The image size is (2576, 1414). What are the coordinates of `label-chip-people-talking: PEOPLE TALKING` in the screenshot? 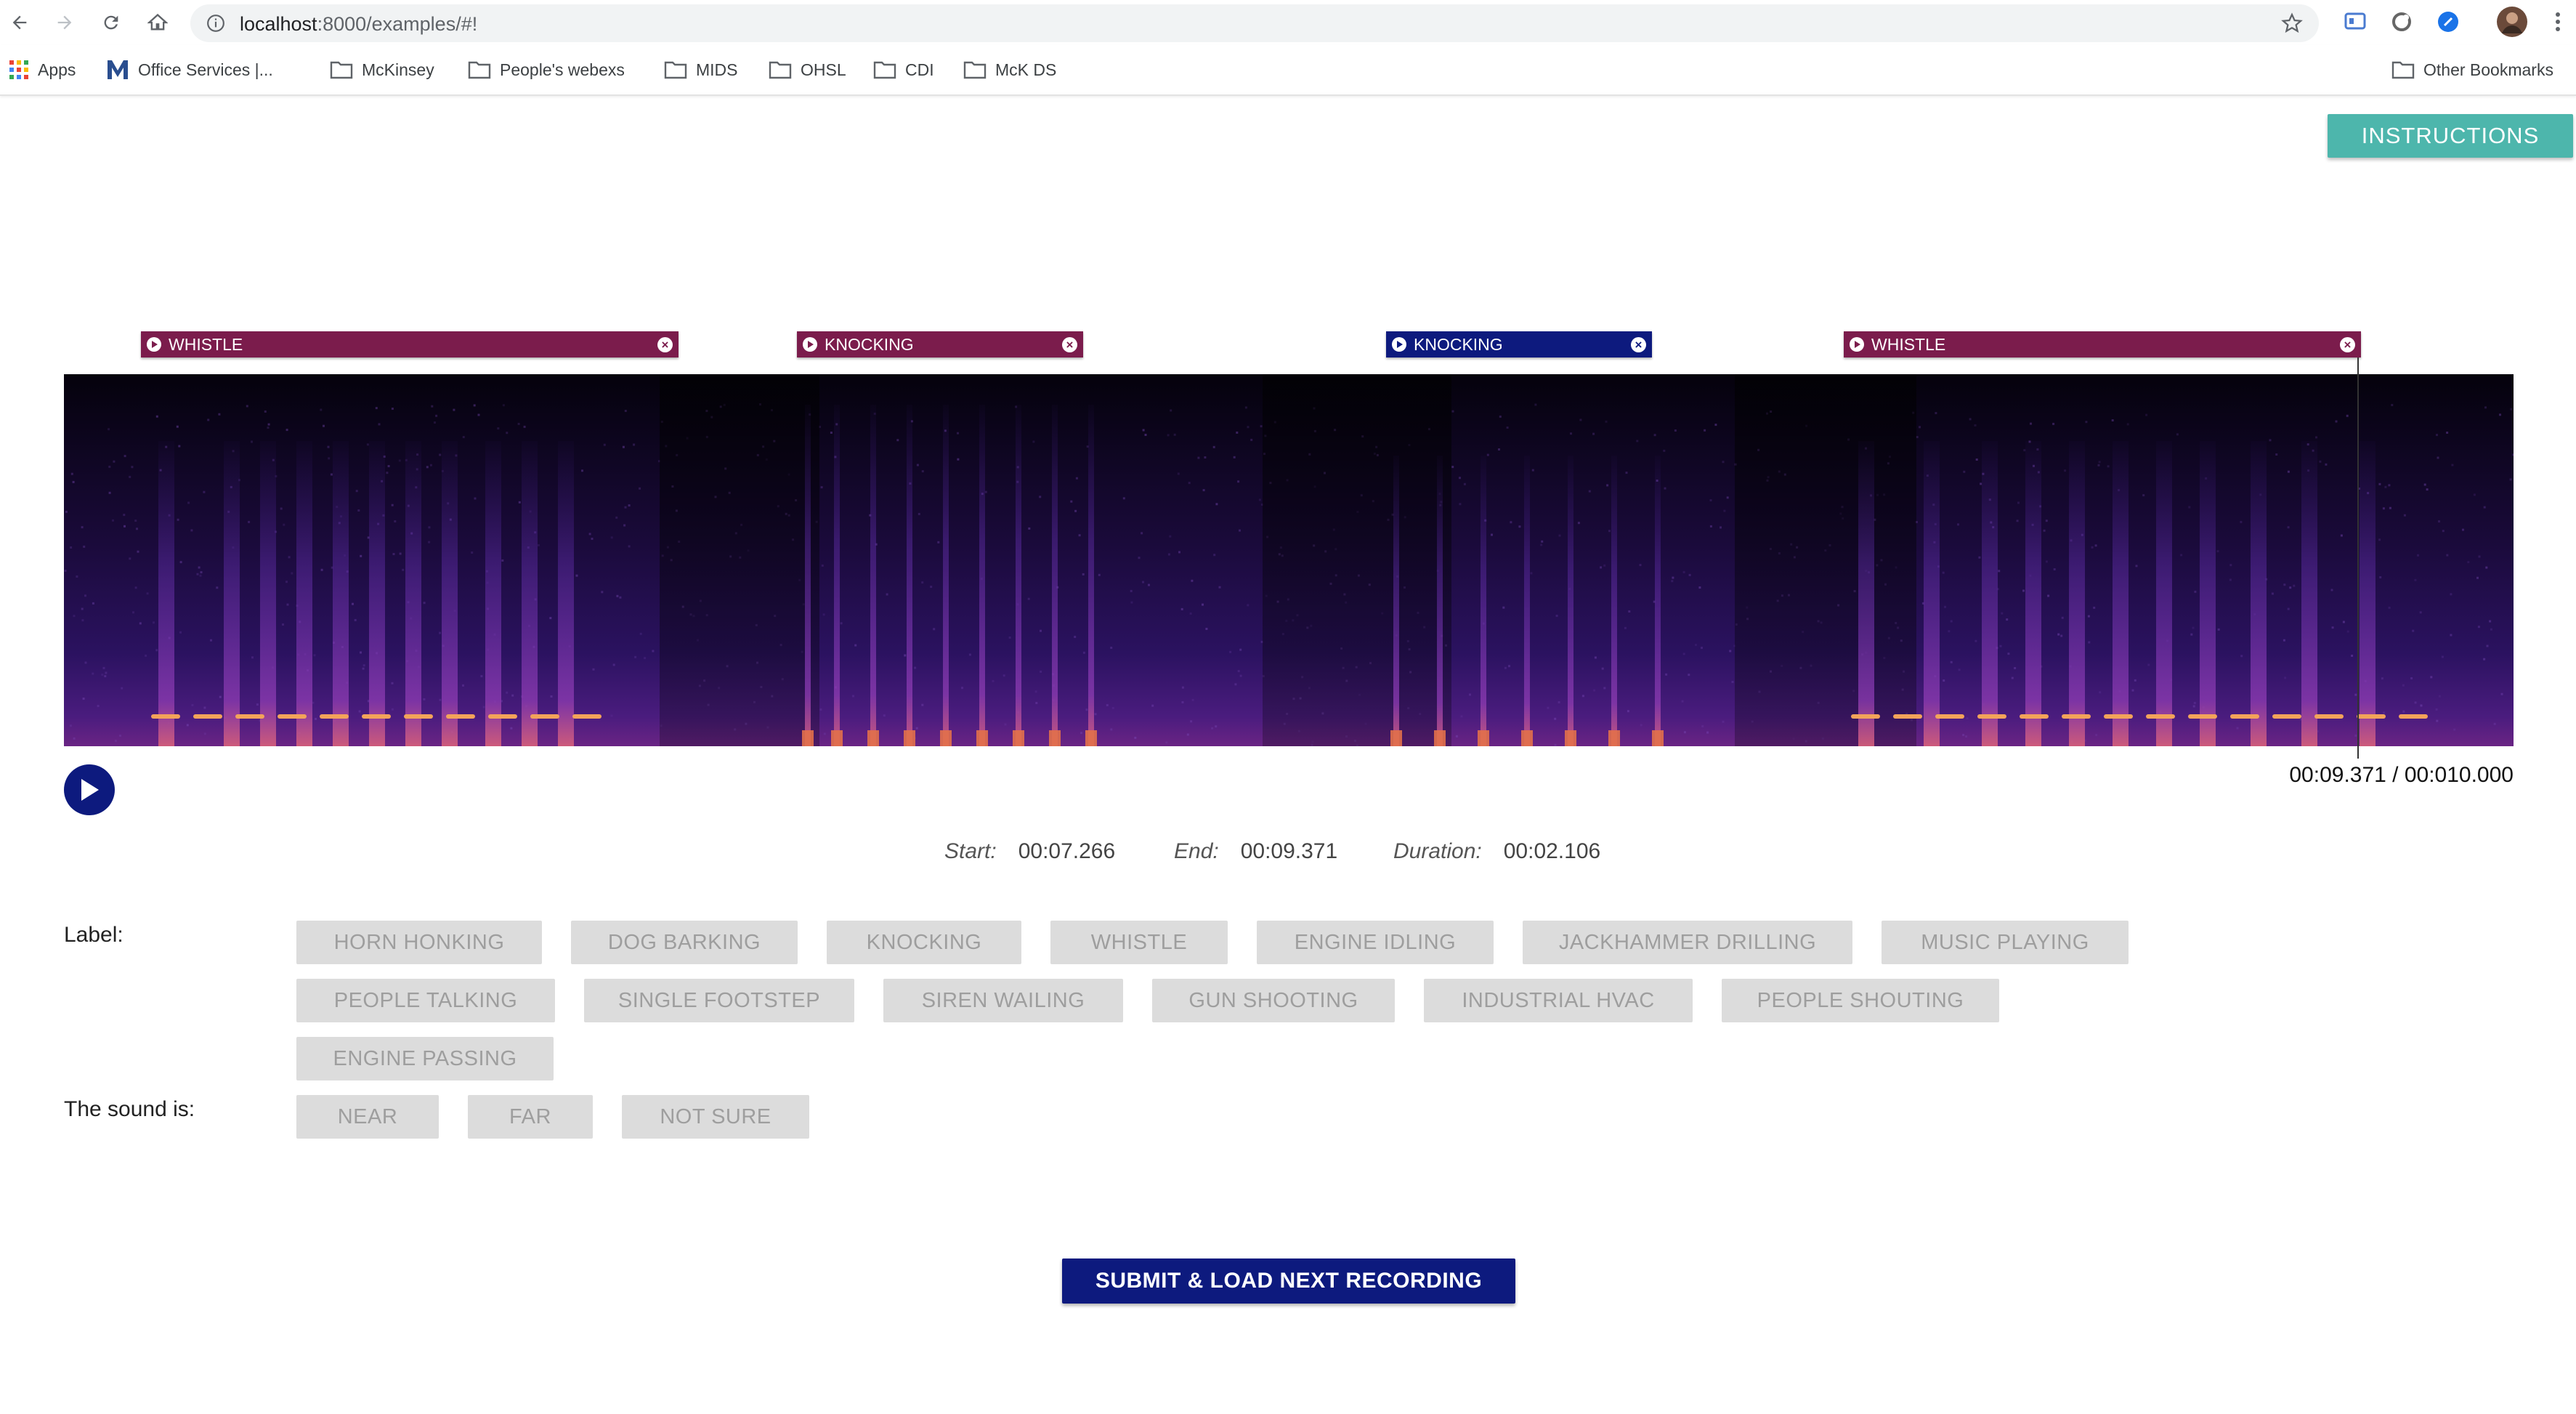 It's located at (425, 1000).